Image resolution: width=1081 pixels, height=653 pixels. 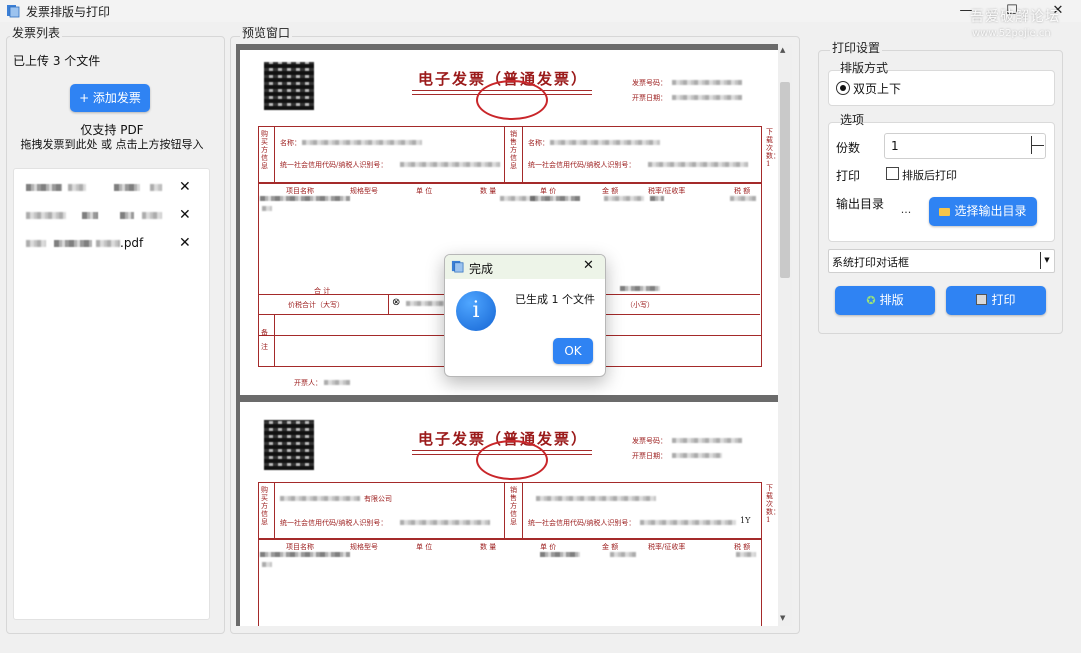 What do you see at coordinates (745, 520) in the screenshot?
I see `seller-tax-suffix: 1Y` at bounding box center [745, 520].